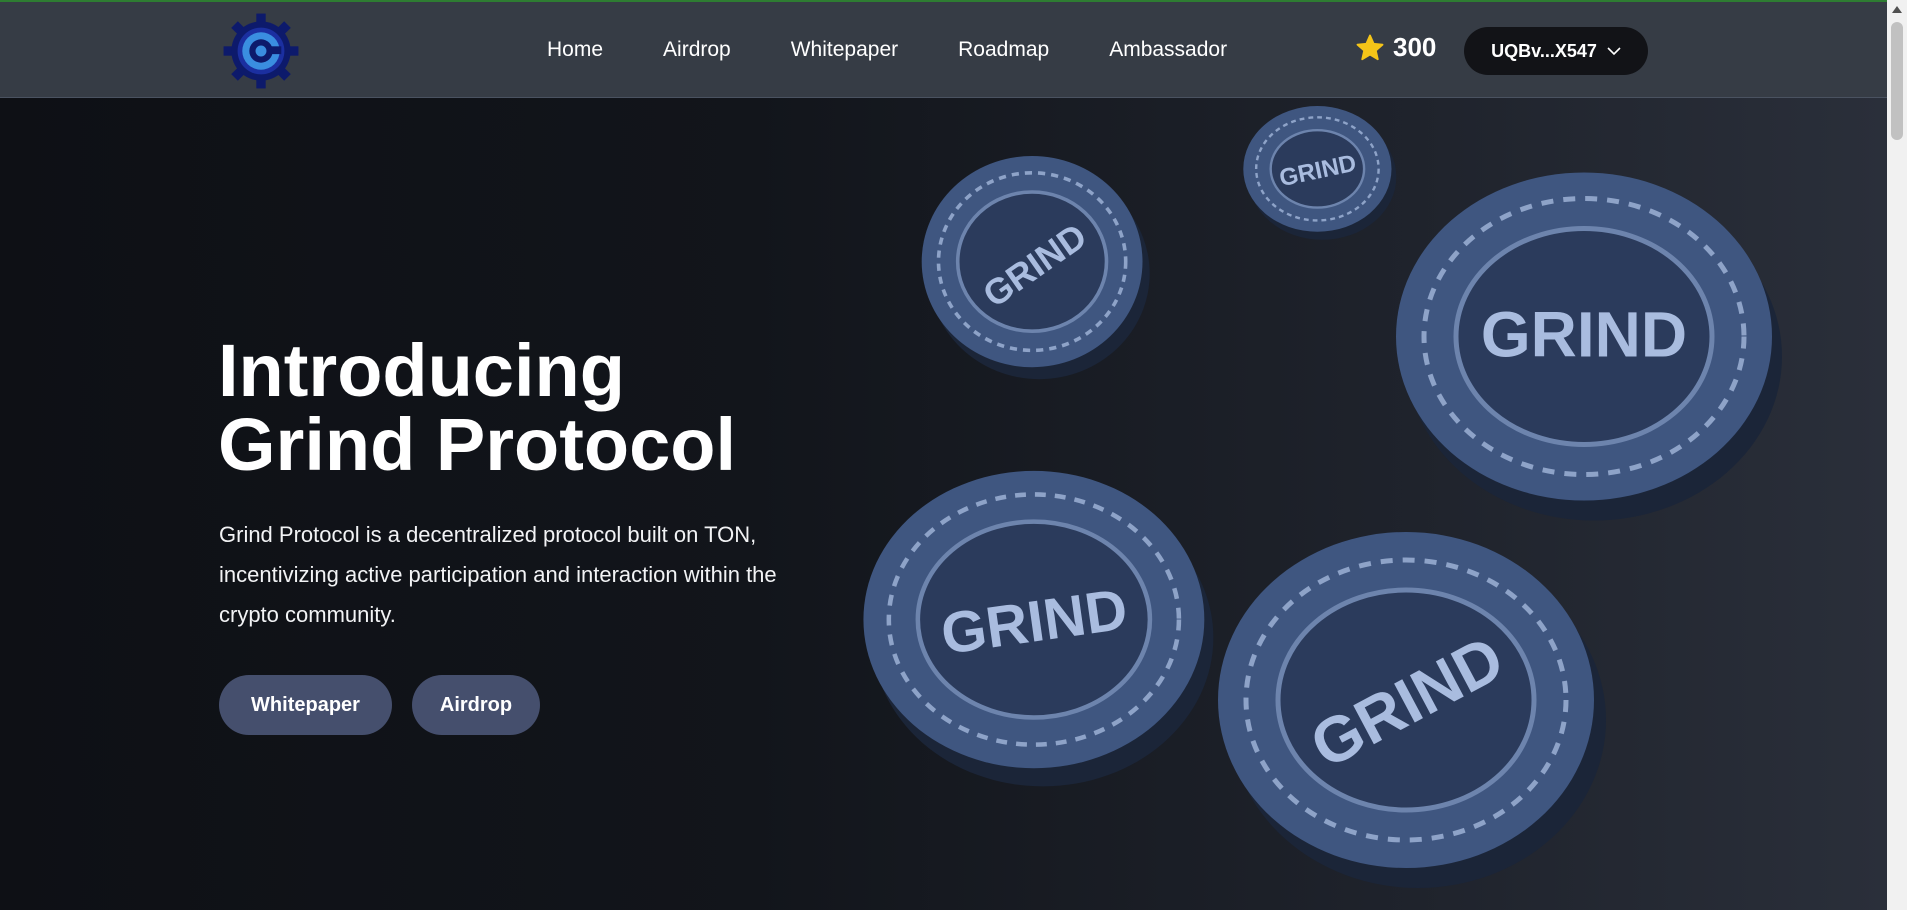 Image resolution: width=1907 pixels, height=910 pixels. I want to click on airdrop-button: Airdrop, so click(476, 705).